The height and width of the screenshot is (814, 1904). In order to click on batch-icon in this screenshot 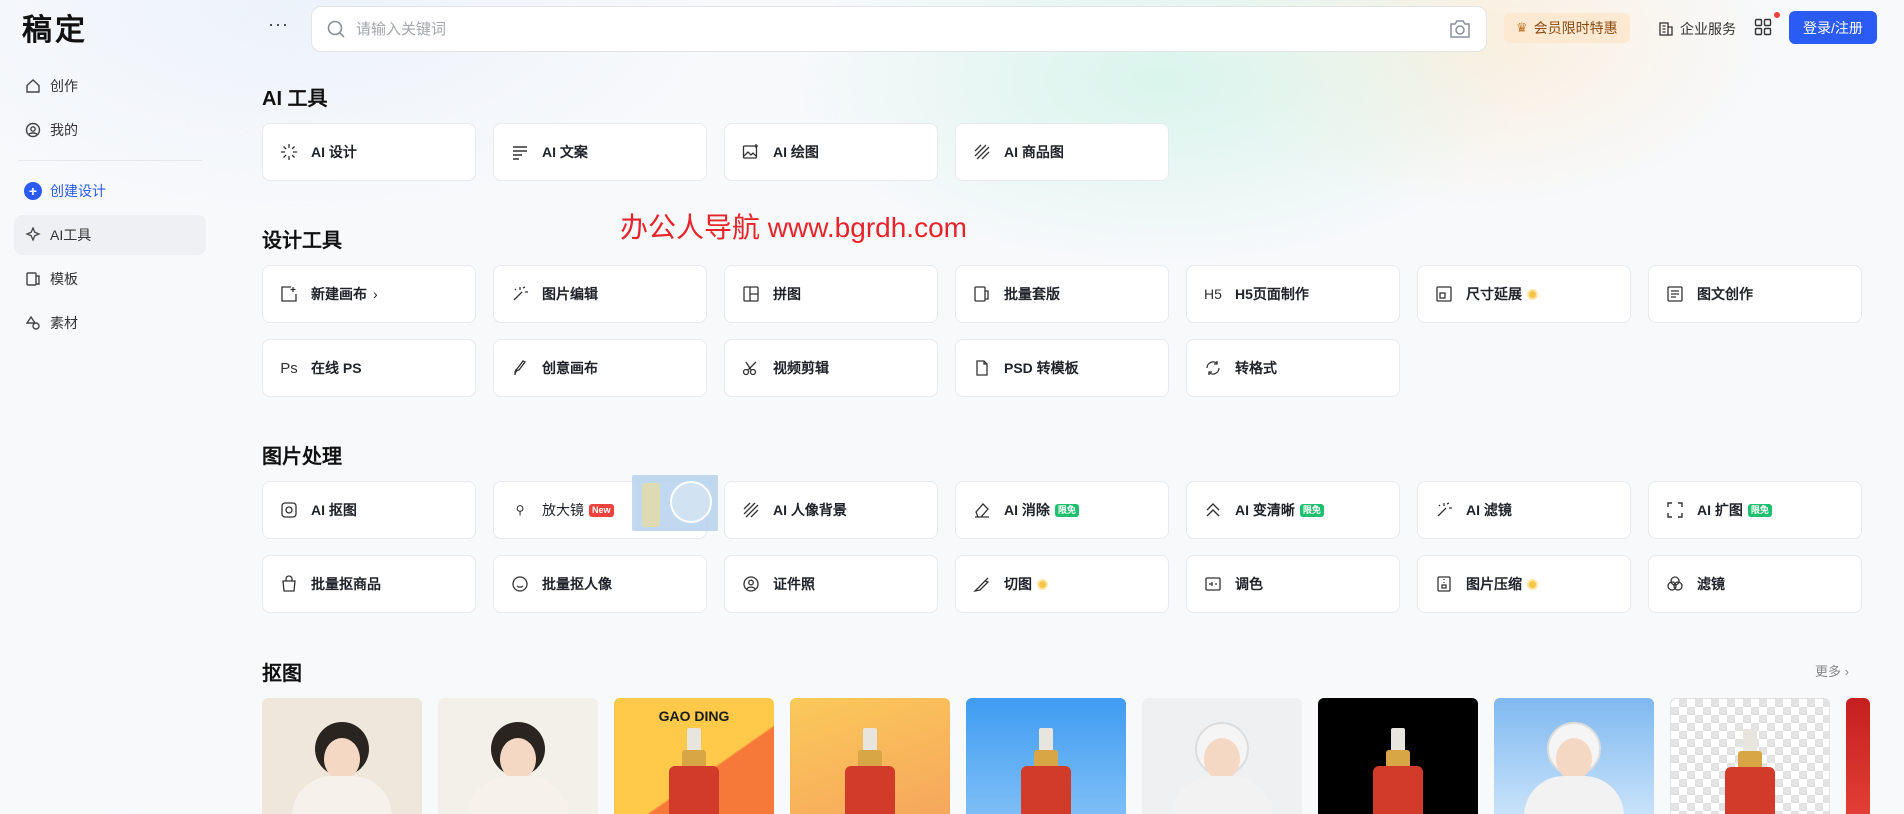, I will do `click(982, 294)`.